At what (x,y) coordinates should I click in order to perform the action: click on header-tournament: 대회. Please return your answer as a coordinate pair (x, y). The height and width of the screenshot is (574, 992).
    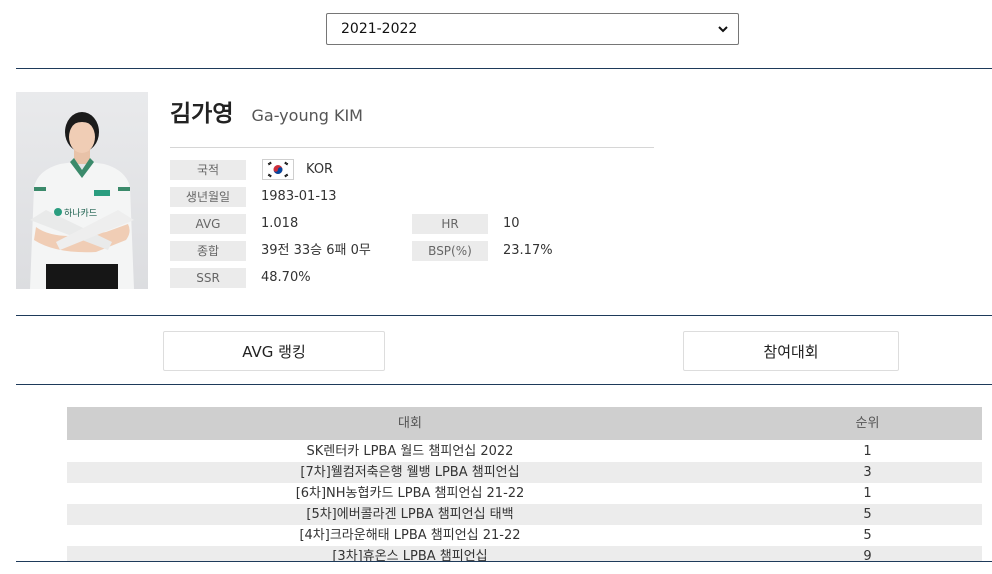
    Looking at the image, I should click on (410, 423).